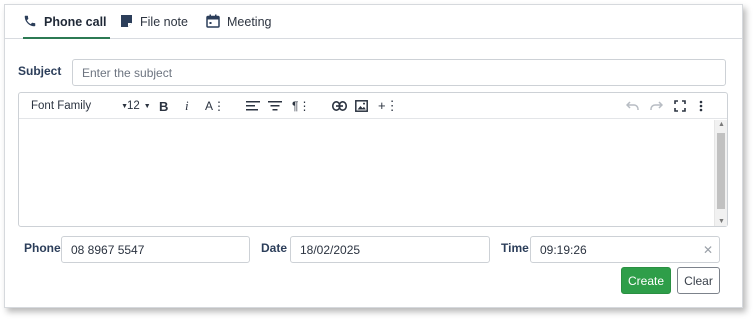 The image size is (754, 323). I want to click on tab-label: Phone call, so click(75, 22).